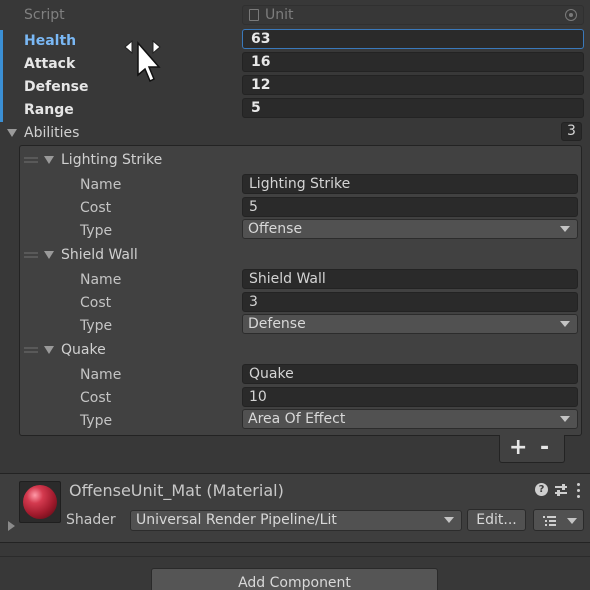 This screenshot has width=590, height=590. What do you see at coordinates (413, 85) in the screenshot?
I see `defense-field: 12` at bounding box center [413, 85].